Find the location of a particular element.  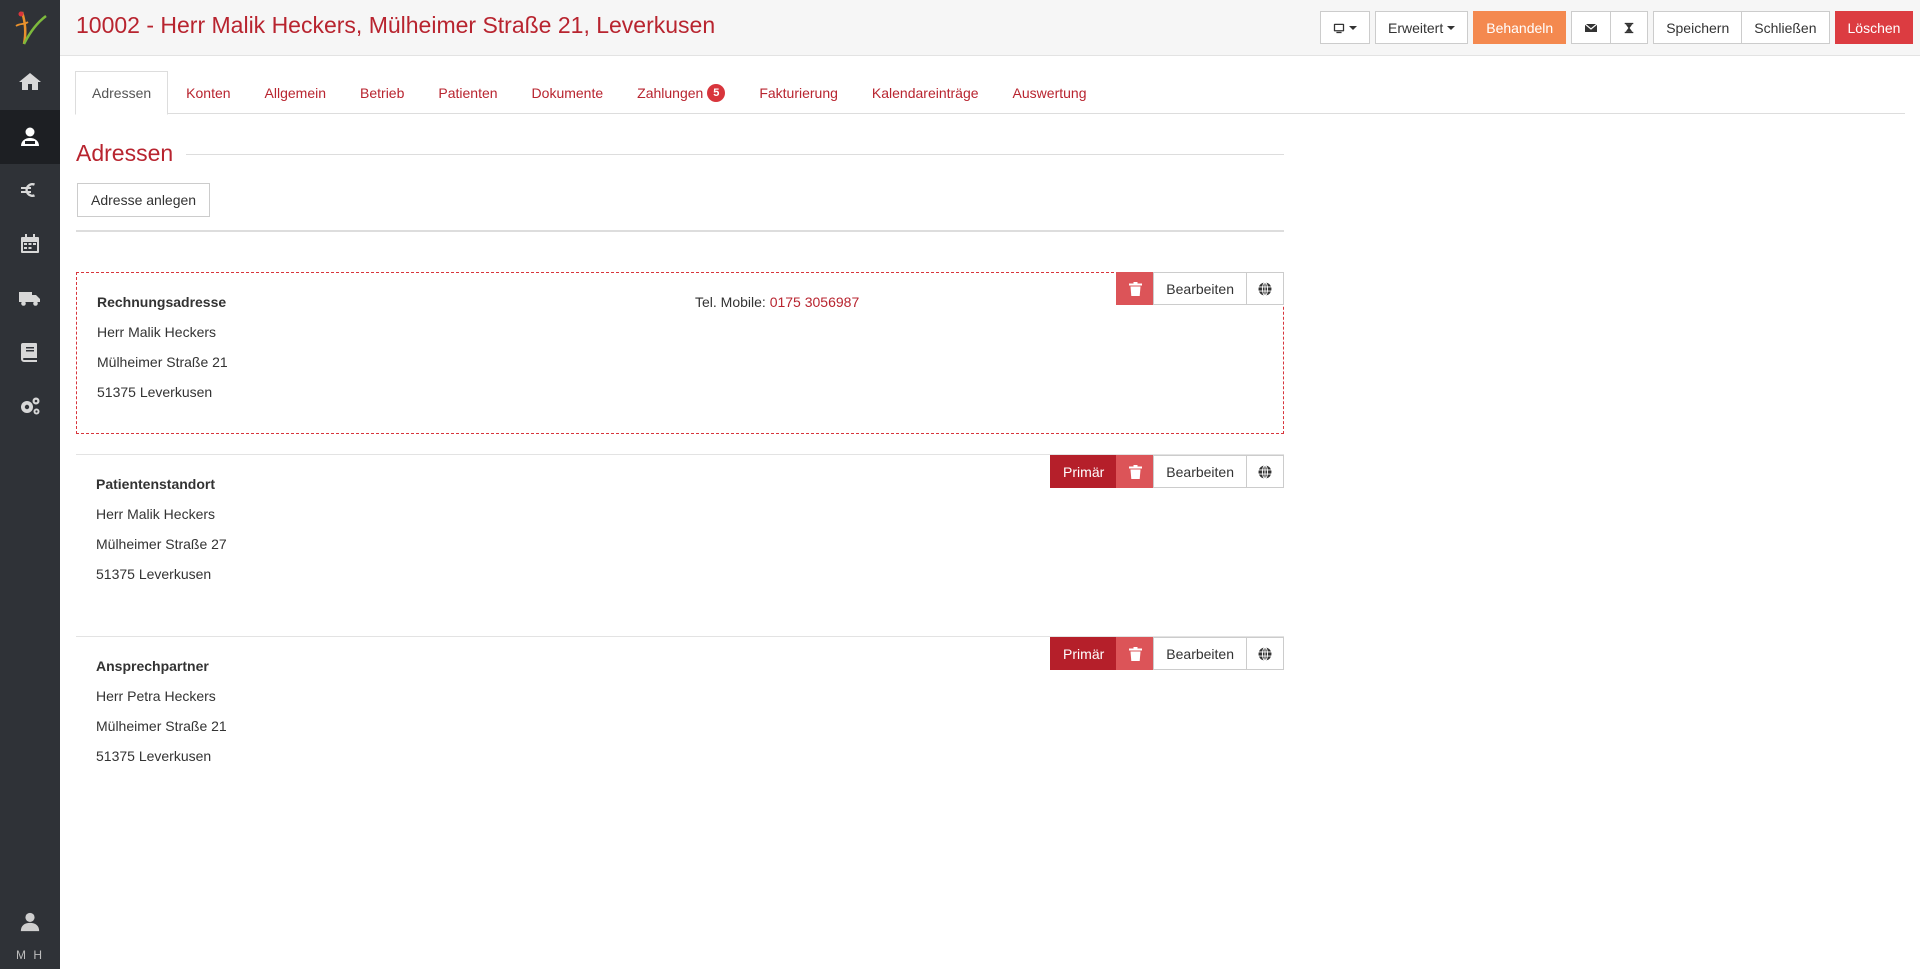

app-logo is located at coordinates (30, 27).